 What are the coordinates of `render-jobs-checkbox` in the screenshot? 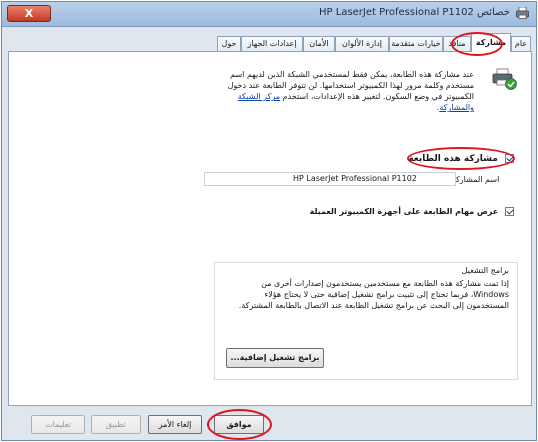 It's located at (509, 211).